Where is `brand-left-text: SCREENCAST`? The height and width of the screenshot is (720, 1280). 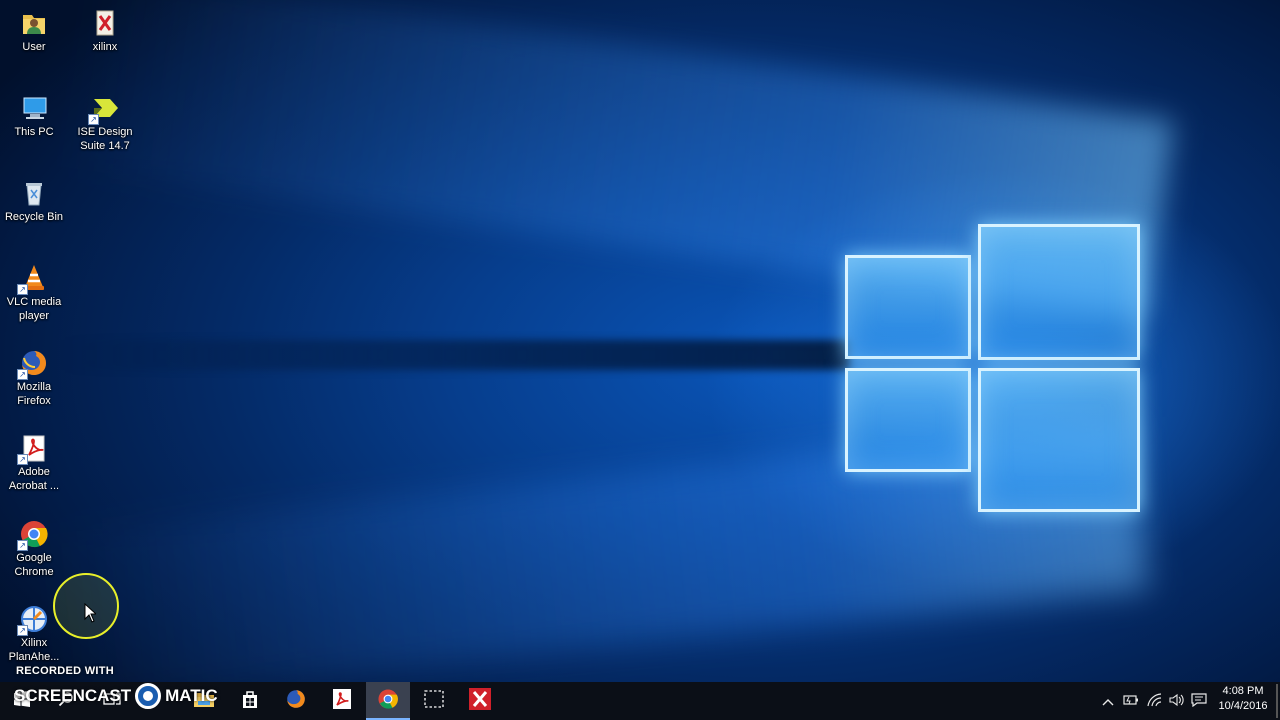
brand-left-text: SCREENCAST is located at coordinates (73, 695).